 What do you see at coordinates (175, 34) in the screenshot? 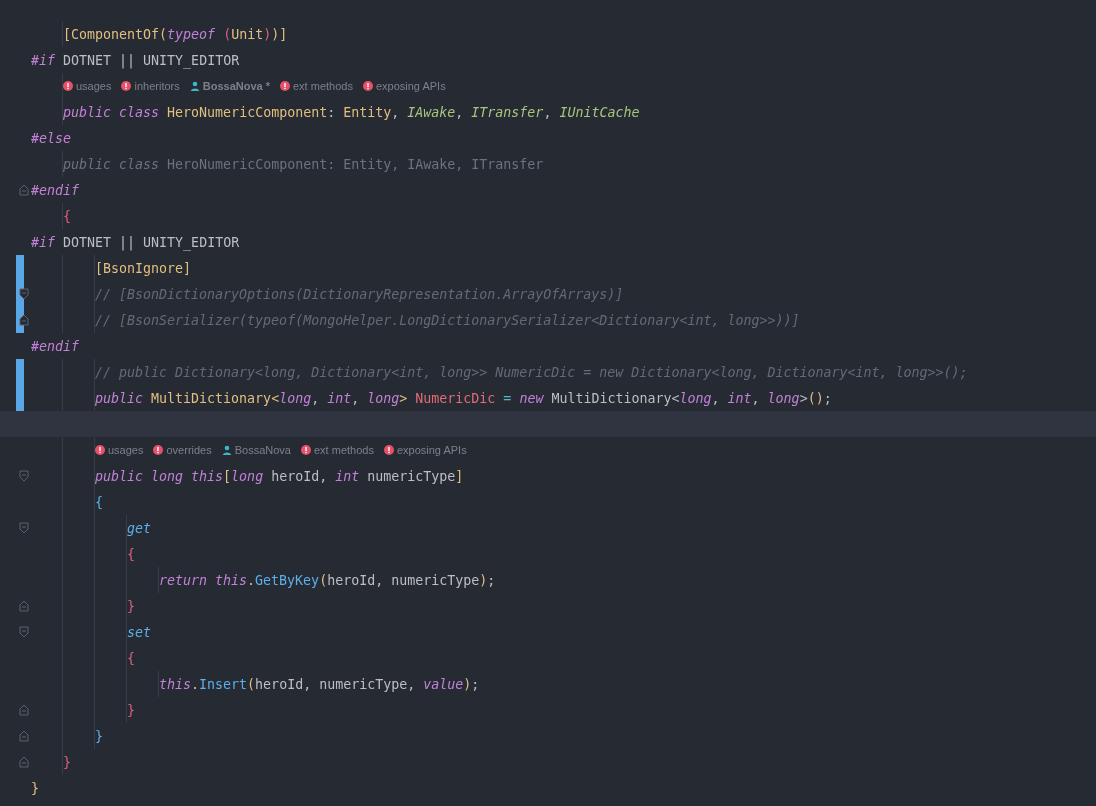
I see `code-line: [ComponentOf(typeof (Unit))]` at bounding box center [175, 34].